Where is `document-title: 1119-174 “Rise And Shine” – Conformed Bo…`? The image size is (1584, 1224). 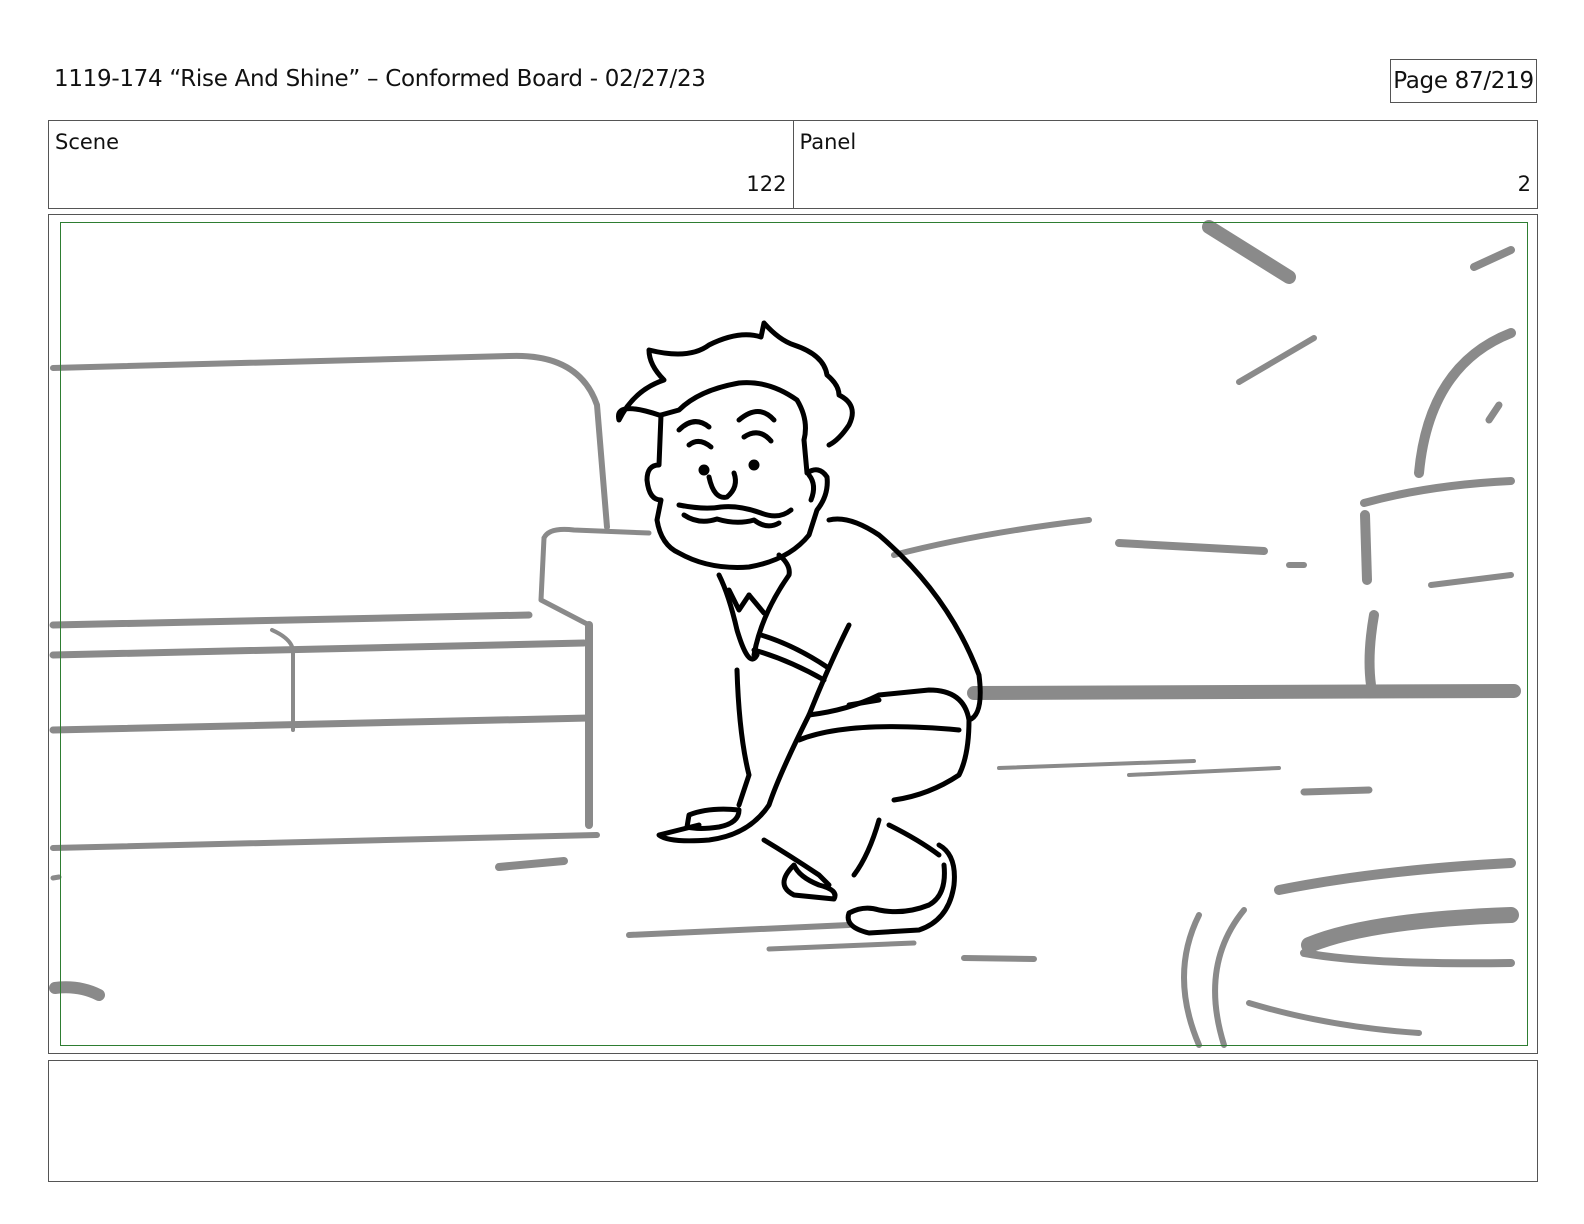 document-title: 1119-174 “Rise And Shine” – Conformed Bo… is located at coordinates (380, 79).